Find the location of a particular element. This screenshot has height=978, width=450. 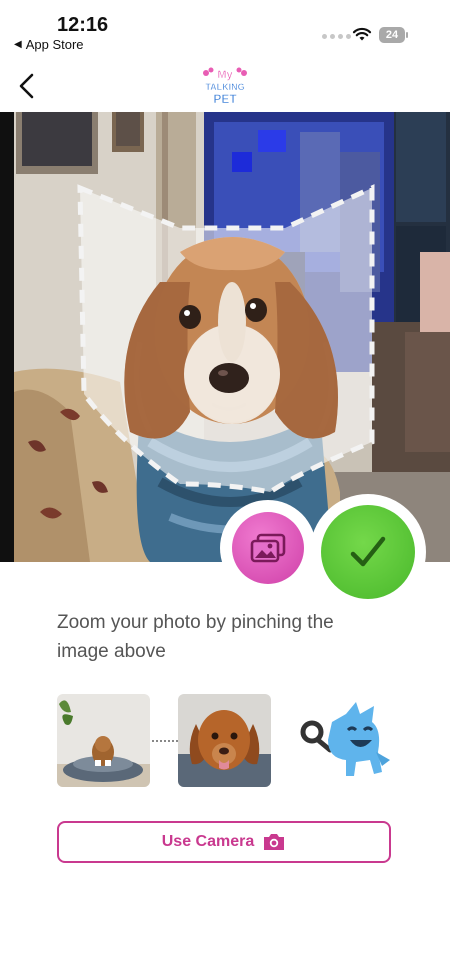

battery-level: 24 is located at coordinates (392, 35).